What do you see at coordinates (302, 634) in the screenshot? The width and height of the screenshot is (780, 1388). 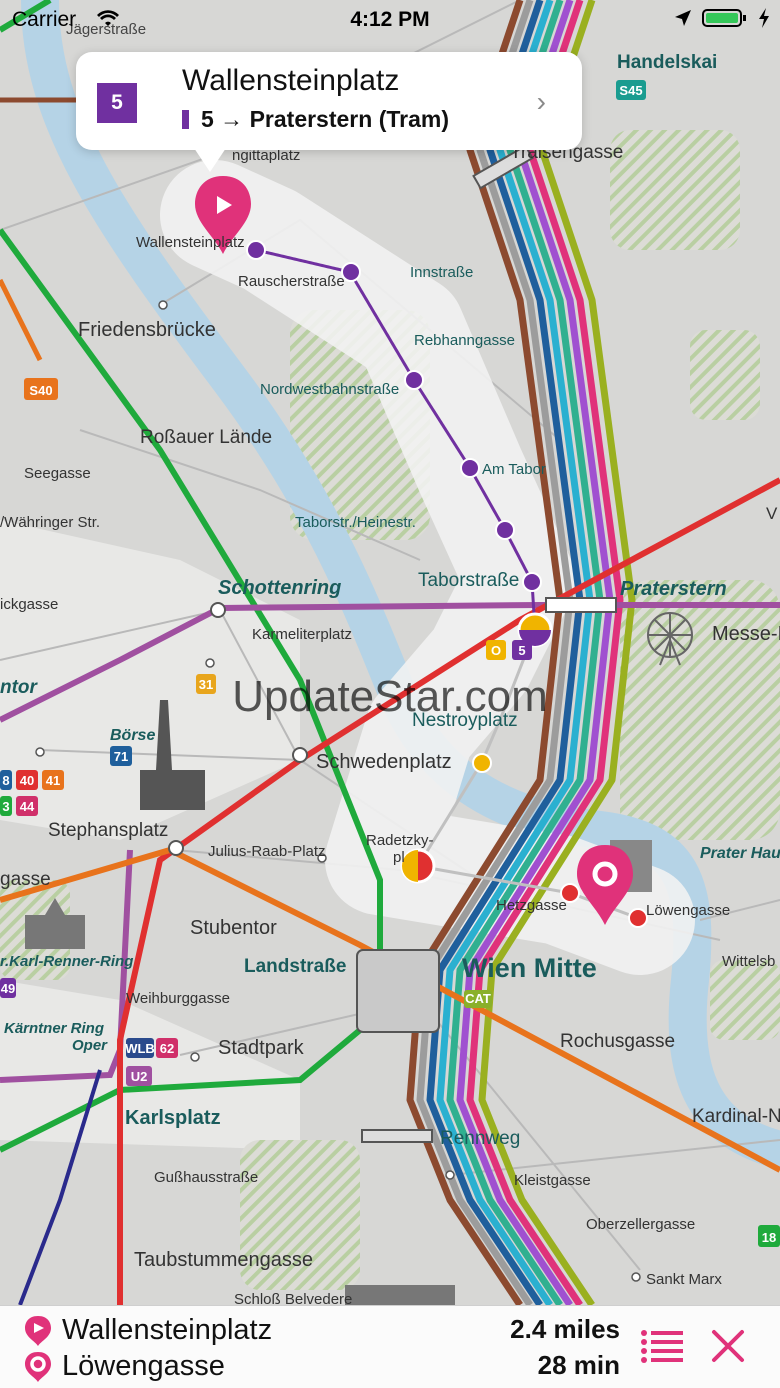 I see `map-label: Karmeliterplatz` at bounding box center [302, 634].